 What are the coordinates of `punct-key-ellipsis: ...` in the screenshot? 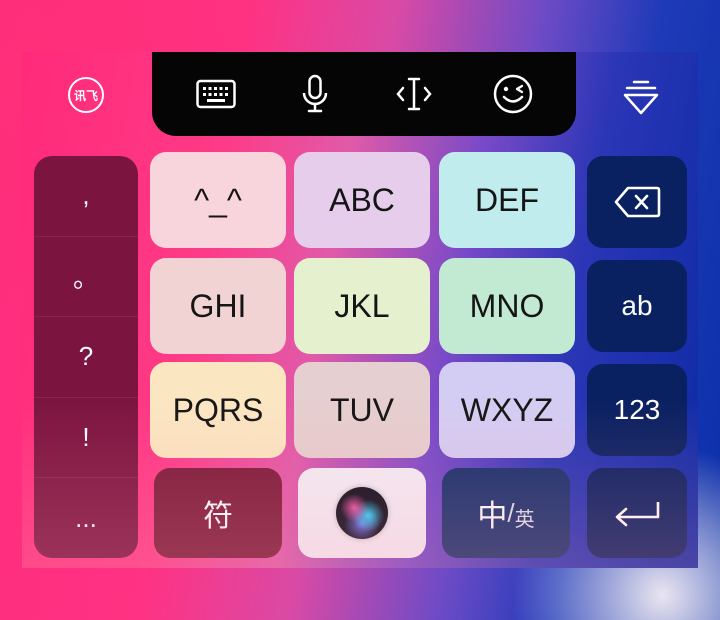 It's located at (86, 518).